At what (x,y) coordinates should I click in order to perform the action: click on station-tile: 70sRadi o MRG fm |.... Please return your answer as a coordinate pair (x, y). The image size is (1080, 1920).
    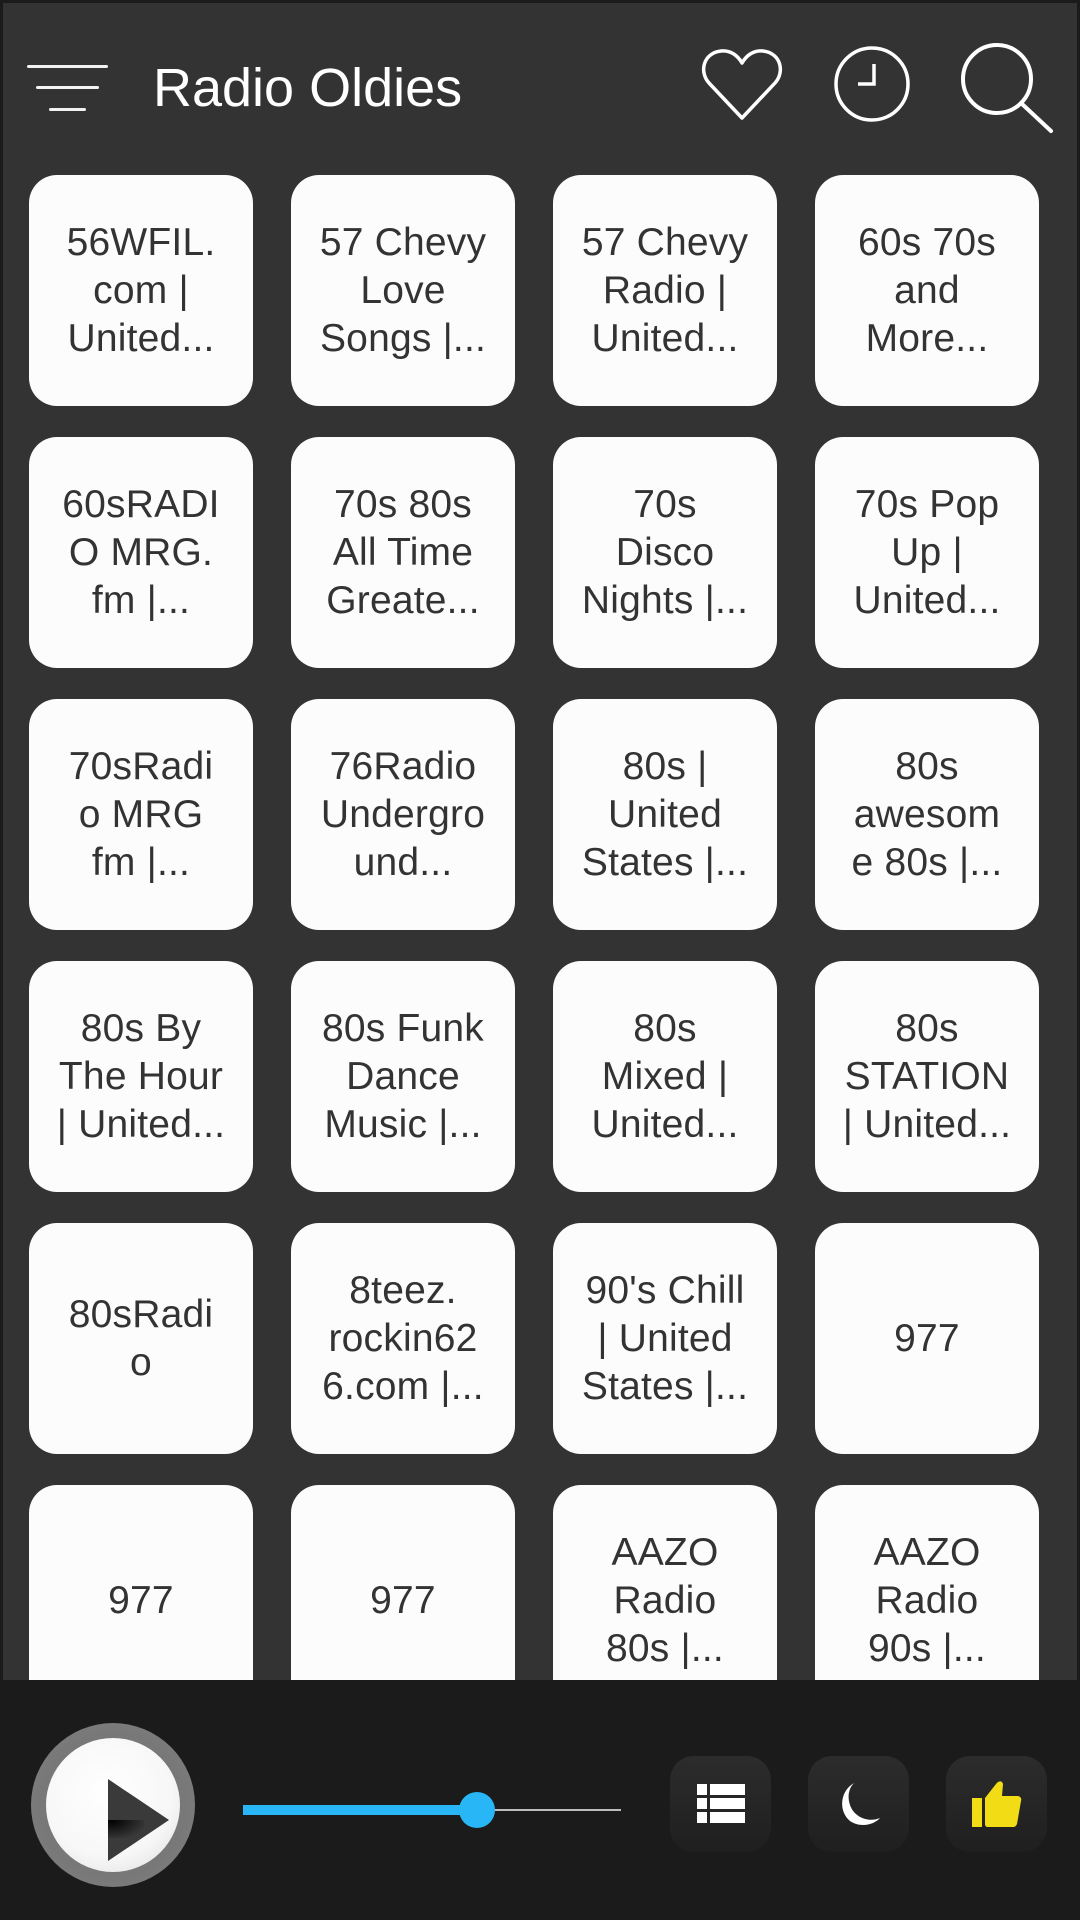
    Looking at the image, I should click on (141, 814).